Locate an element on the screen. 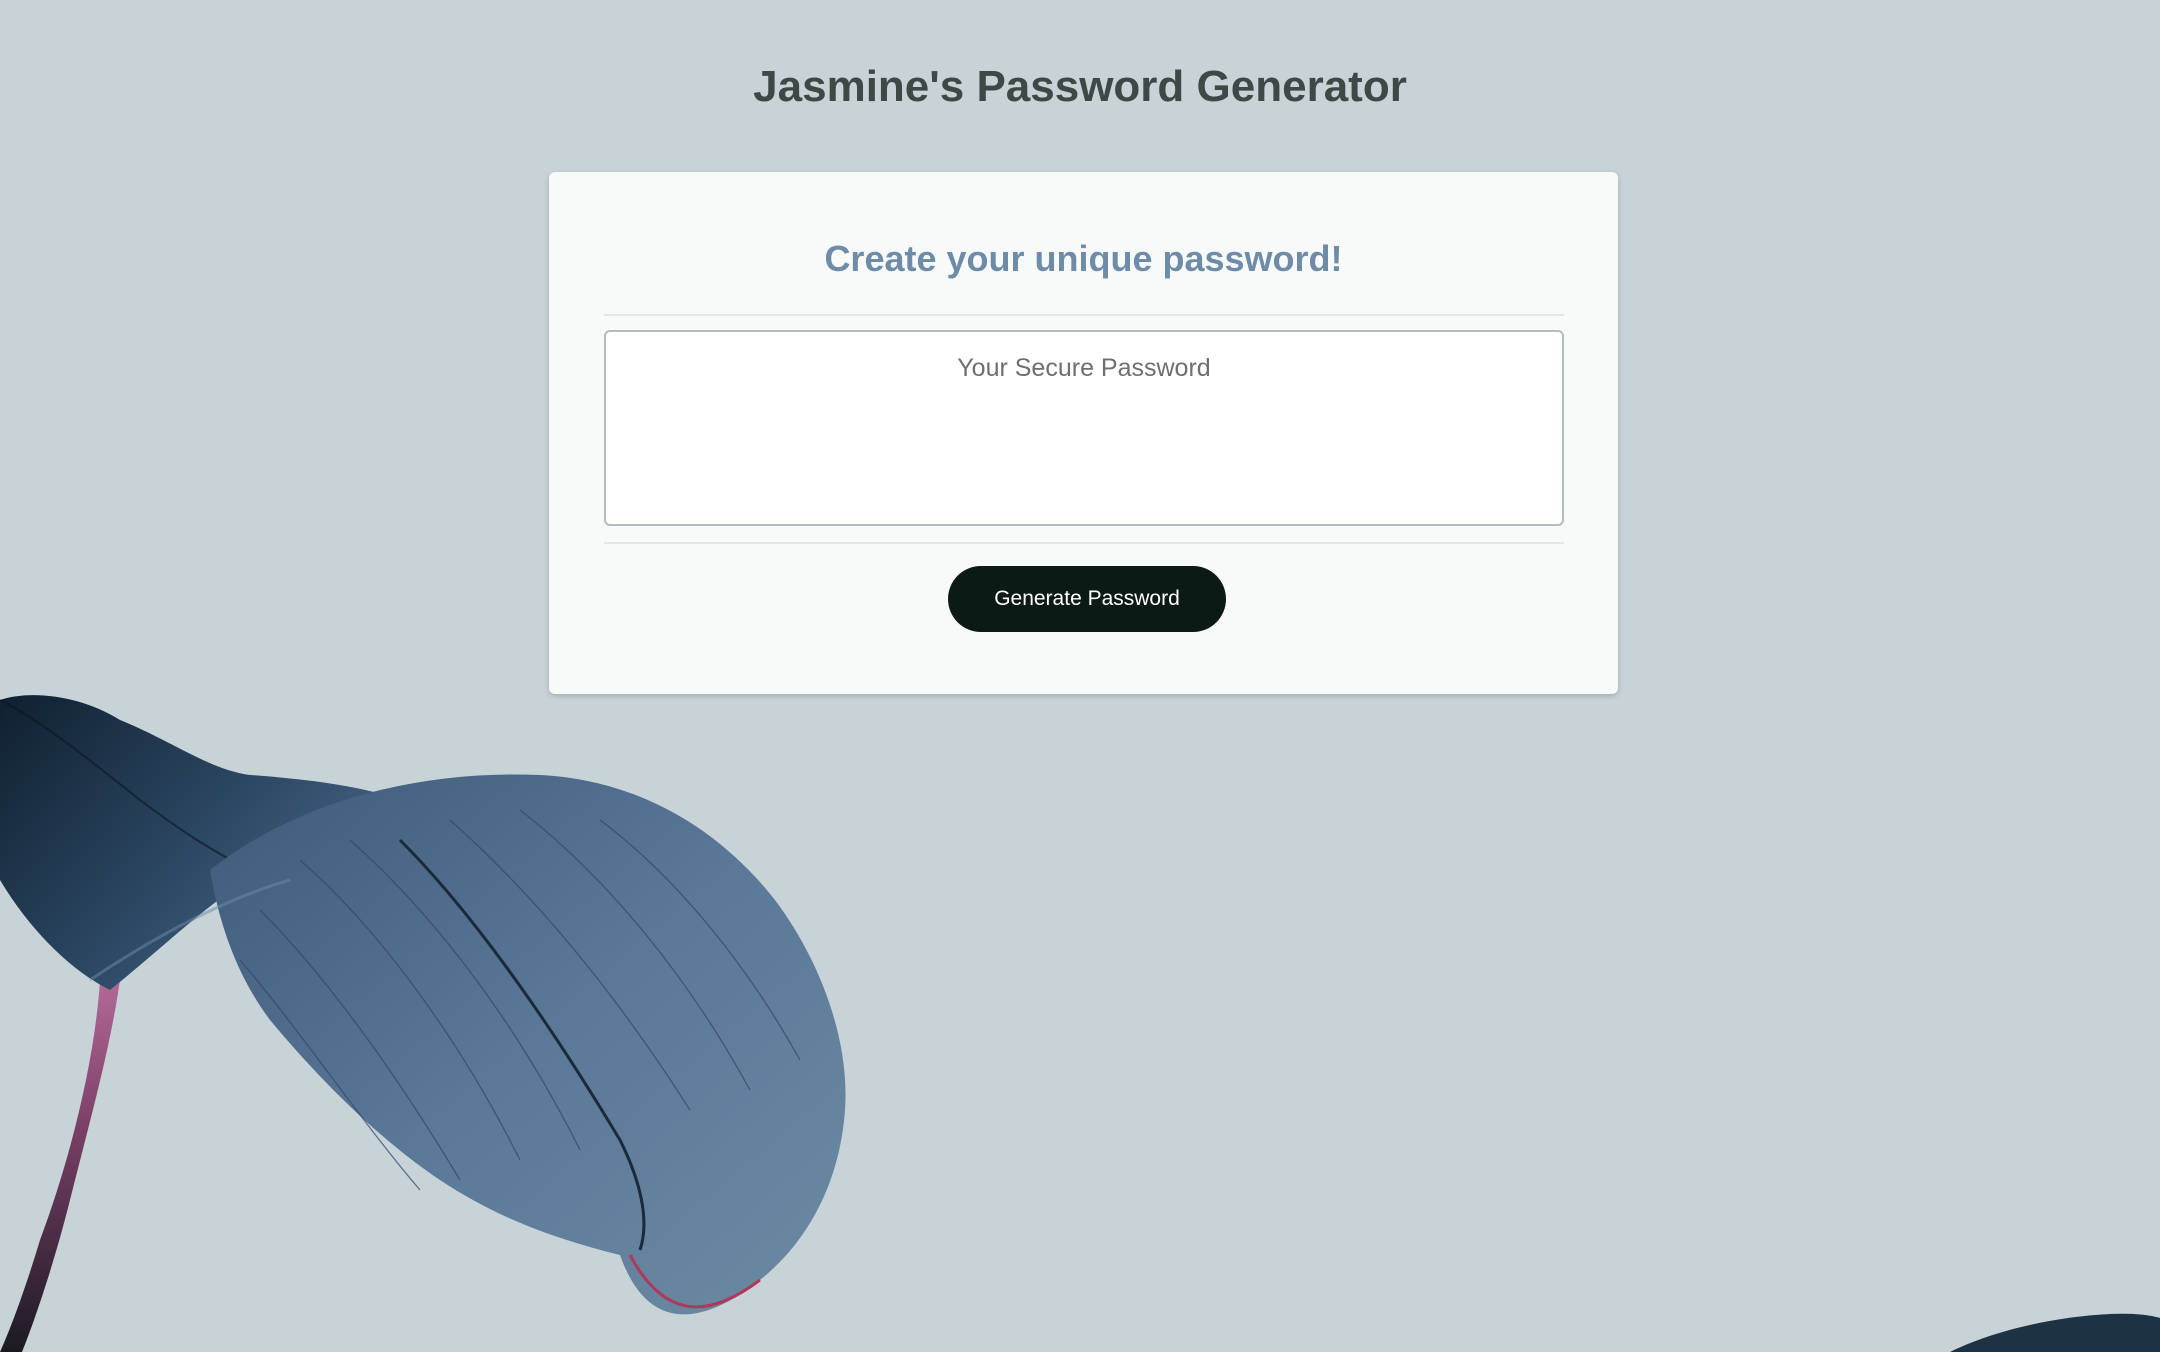  page-title: Jasmine's Password Generator is located at coordinates (1080, 86).